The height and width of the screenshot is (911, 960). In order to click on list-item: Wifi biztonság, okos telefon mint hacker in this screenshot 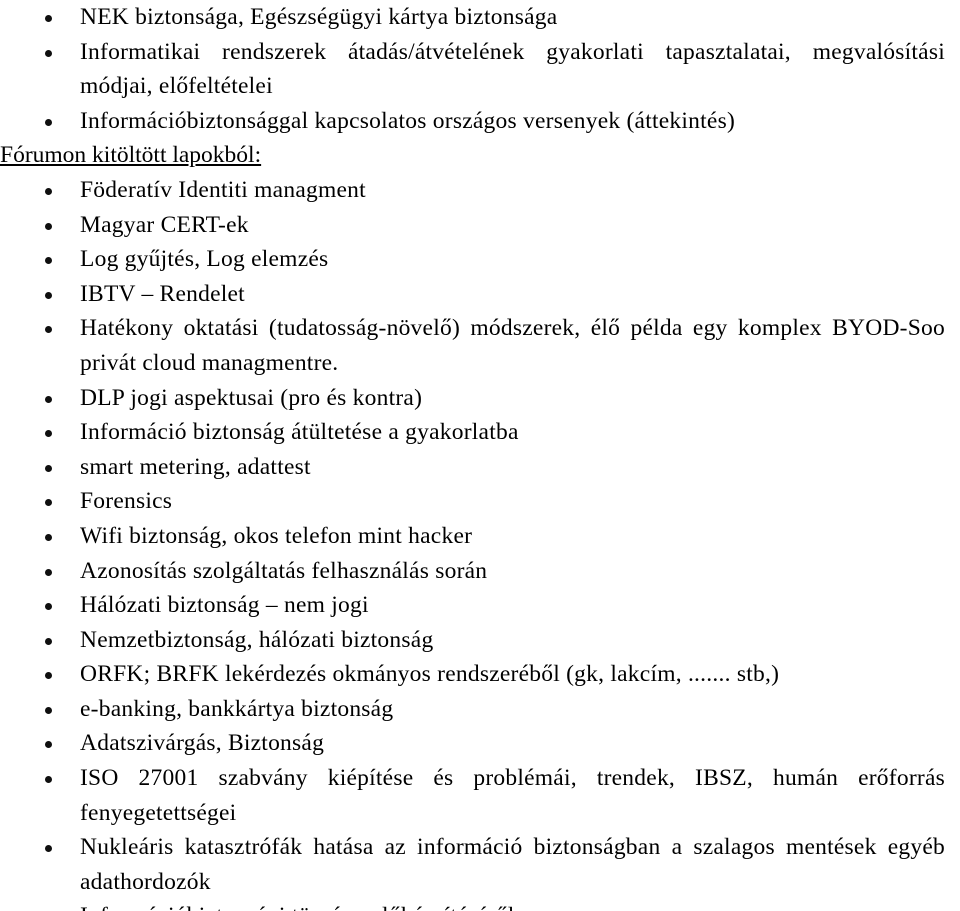, I will do `click(480, 536)`.